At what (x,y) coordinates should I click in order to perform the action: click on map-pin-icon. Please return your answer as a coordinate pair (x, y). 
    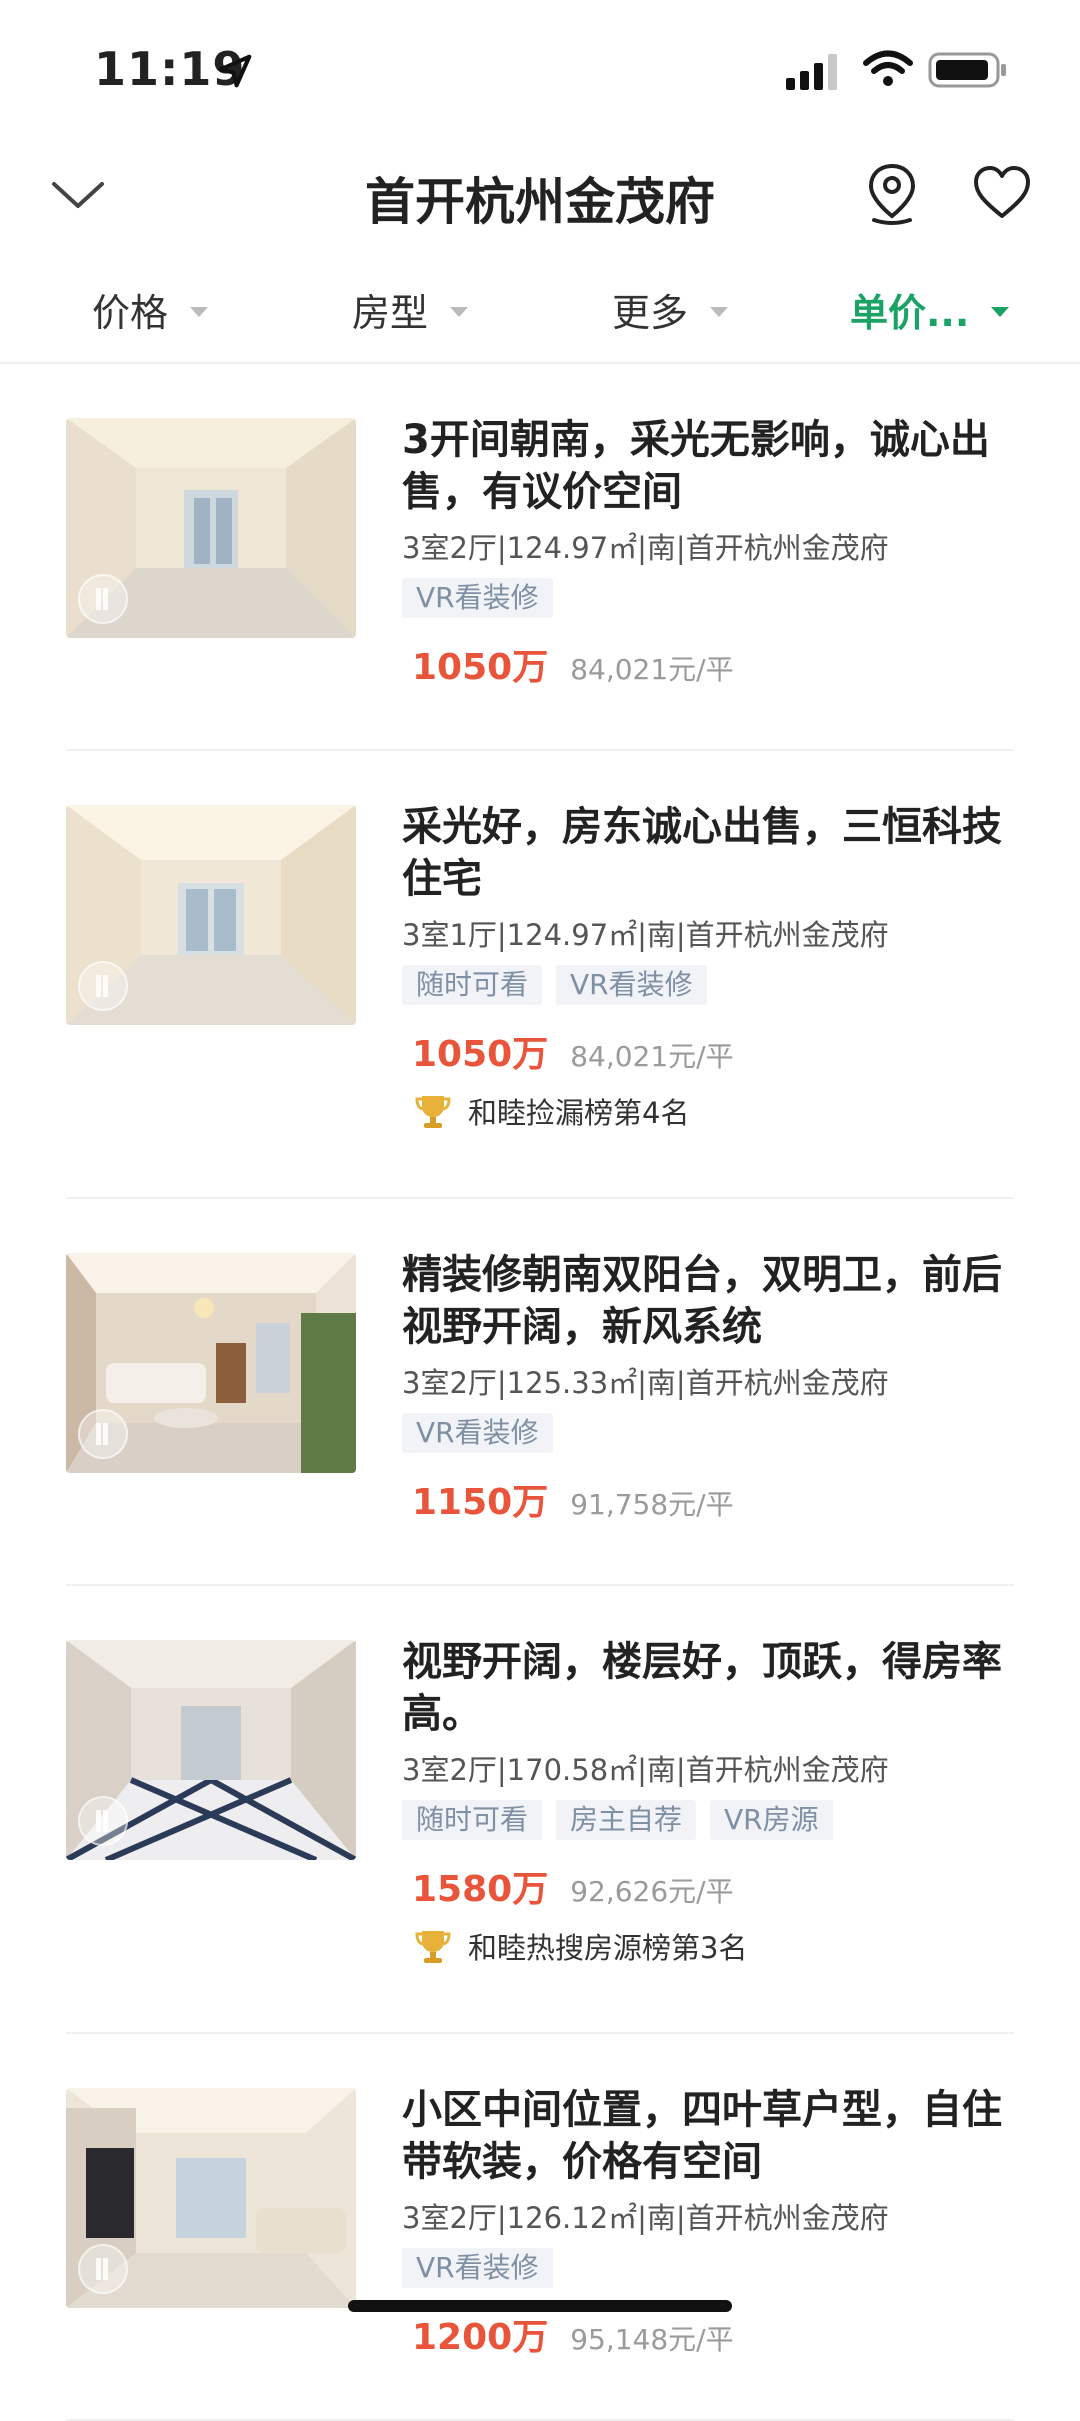
    Looking at the image, I should click on (892, 194).